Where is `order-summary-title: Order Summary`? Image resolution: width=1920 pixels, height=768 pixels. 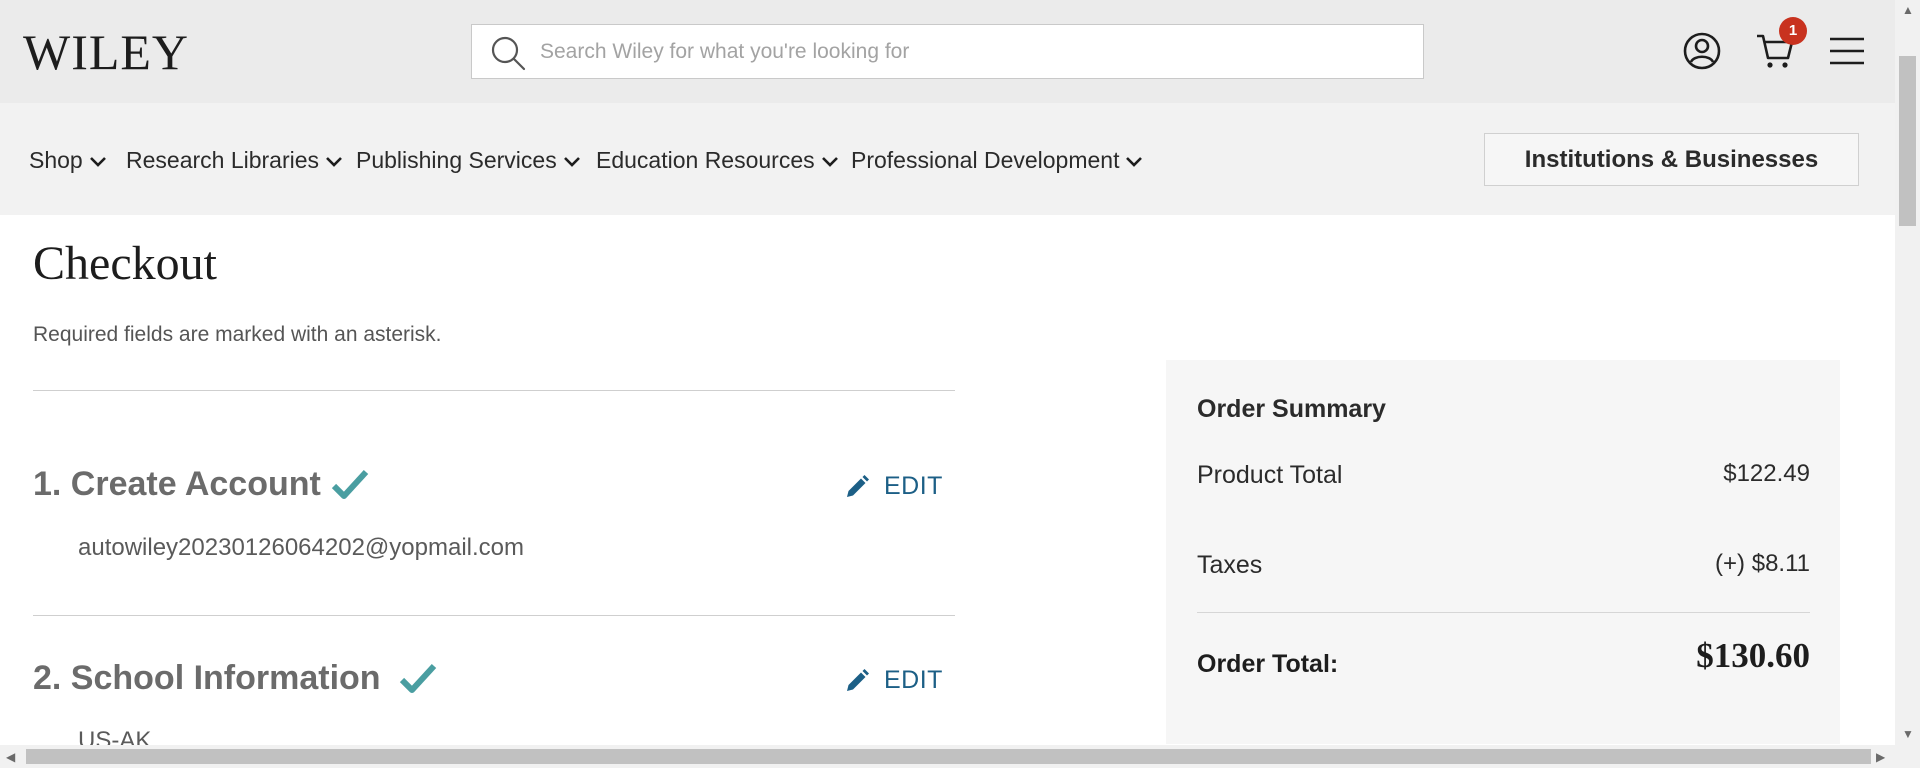 order-summary-title: Order Summary is located at coordinates (1291, 409).